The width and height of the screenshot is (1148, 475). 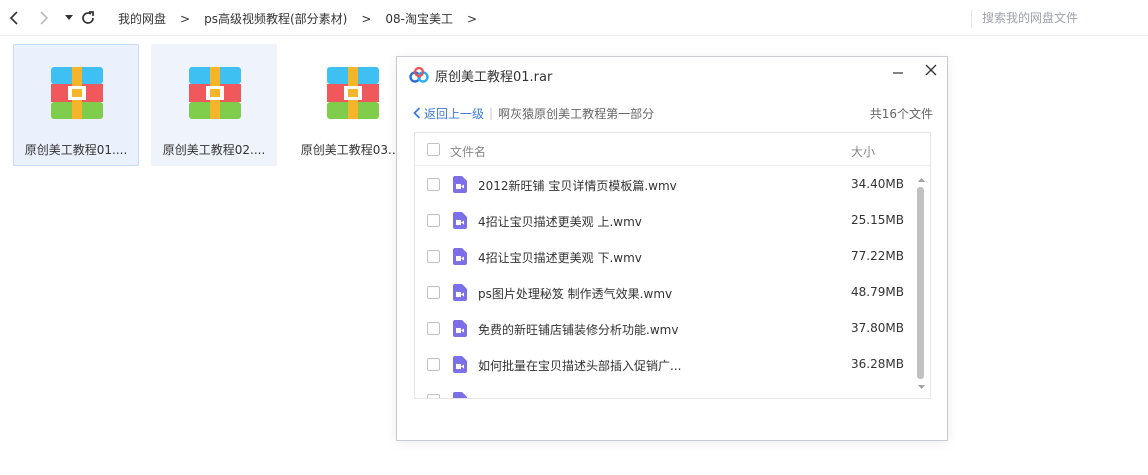 What do you see at coordinates (920, 283) in the screenshot?
I see `scrollbar-thumb` at bounding box center [920, 283].